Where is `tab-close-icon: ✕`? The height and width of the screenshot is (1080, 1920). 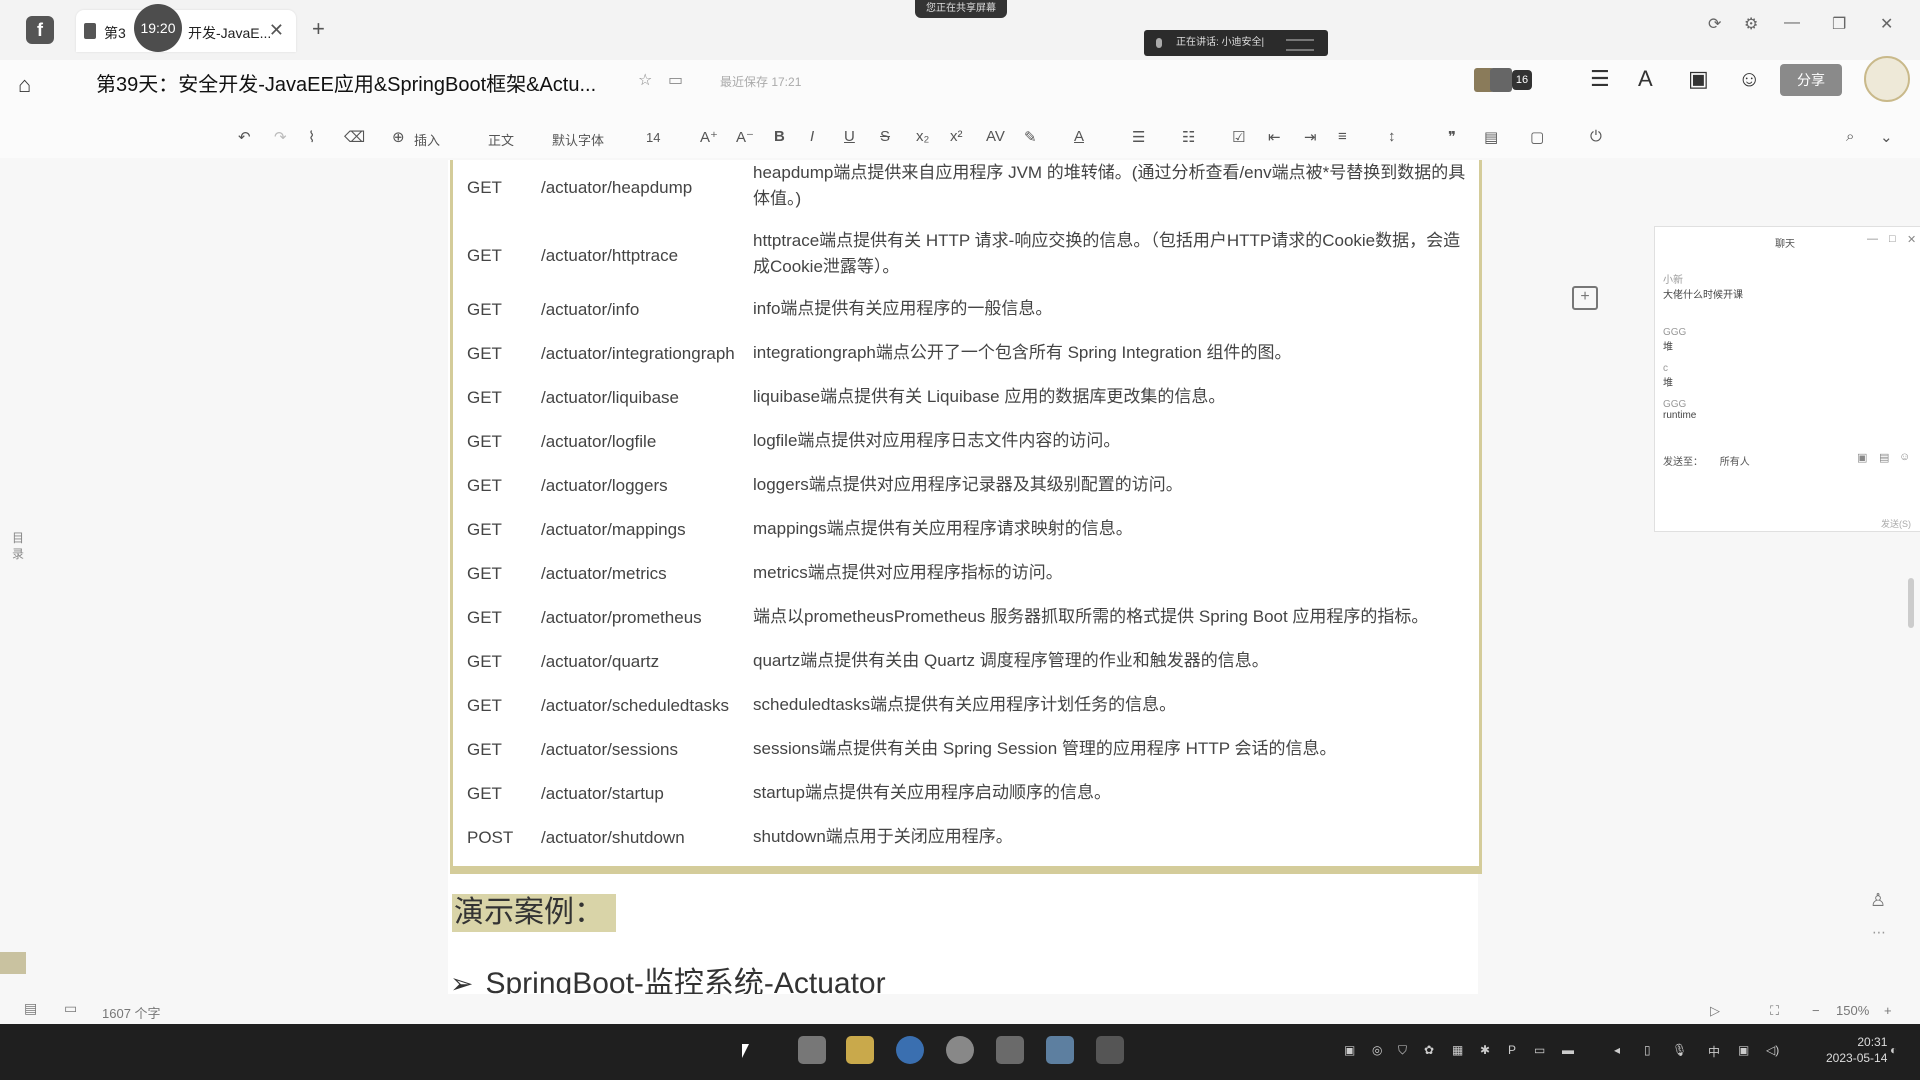
tab-close-icon: ✕ is located at coordinates (276, 30).